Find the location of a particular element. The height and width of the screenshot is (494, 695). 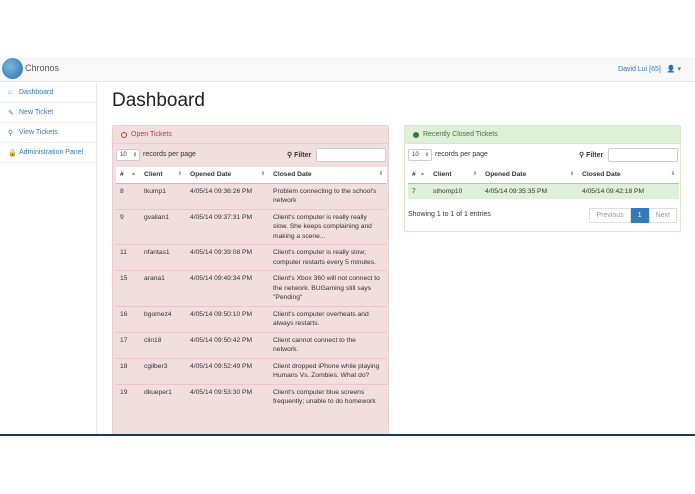

ticket-opened-date: 4/05/14 09:37:31 PM is located at coordinates (227, 226).